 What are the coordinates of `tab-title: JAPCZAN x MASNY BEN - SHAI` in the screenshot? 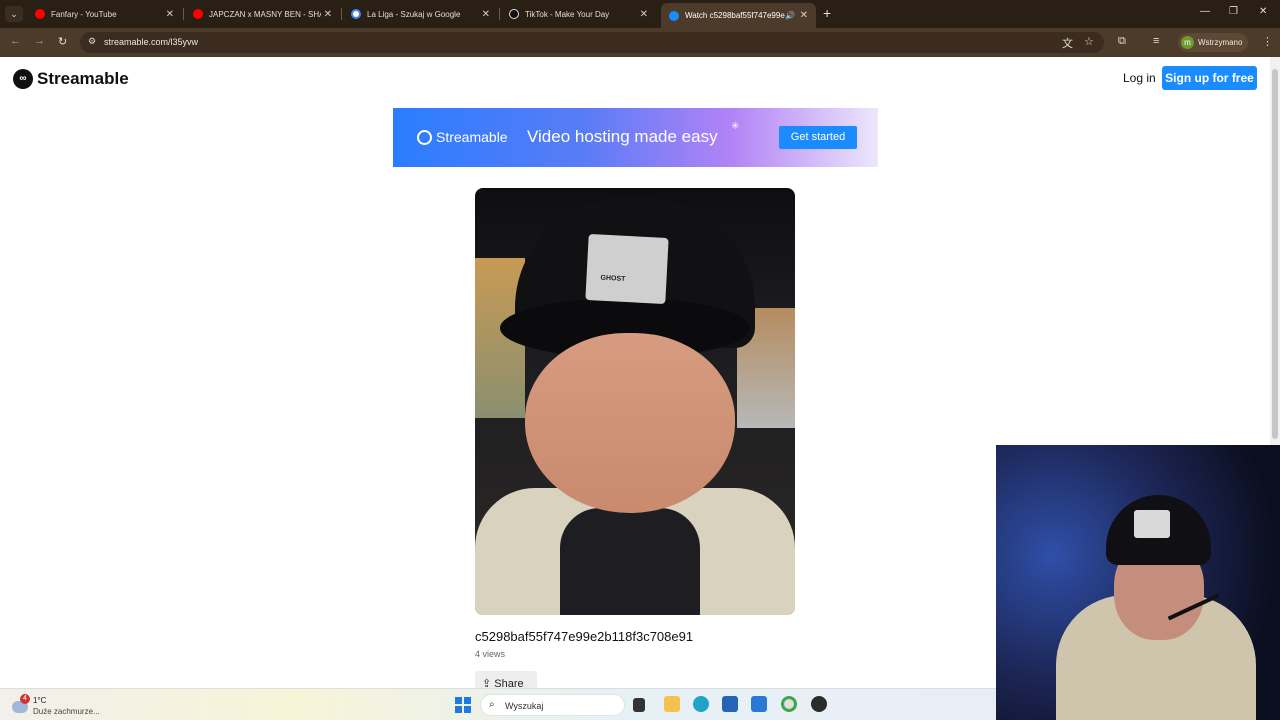 It's located at (265, 14).